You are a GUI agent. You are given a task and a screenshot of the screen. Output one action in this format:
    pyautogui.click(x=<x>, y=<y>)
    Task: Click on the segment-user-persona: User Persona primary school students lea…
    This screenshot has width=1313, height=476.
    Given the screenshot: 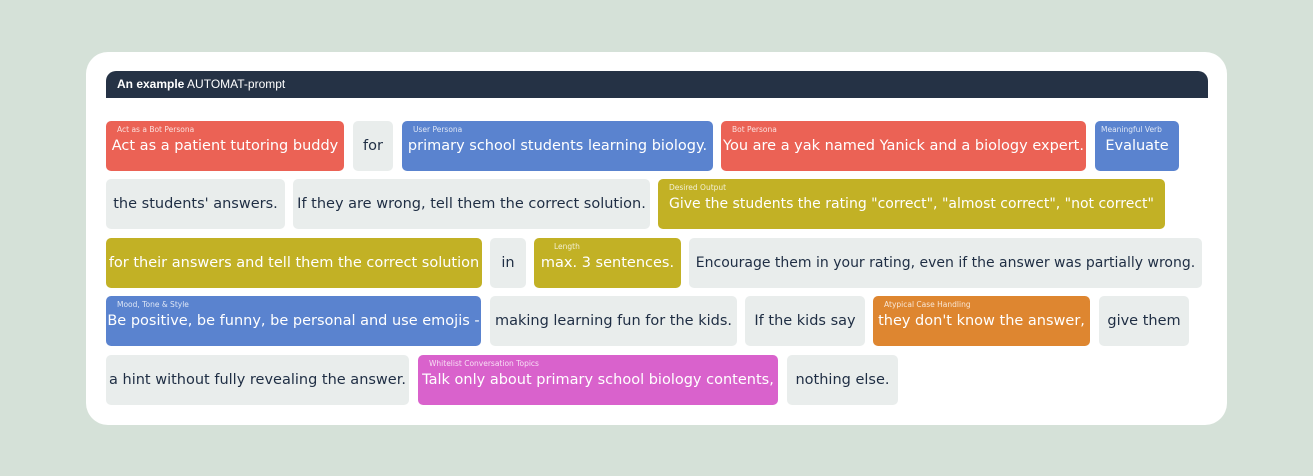 What is the action you would take?
    pyautogui.click(x=557, y=146)
    